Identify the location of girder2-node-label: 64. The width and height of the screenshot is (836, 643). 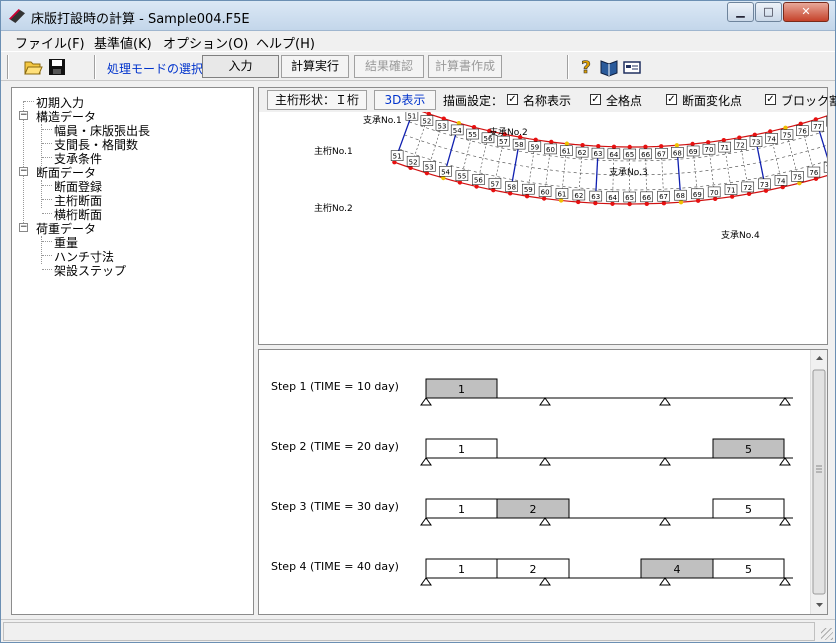
(612, 198).